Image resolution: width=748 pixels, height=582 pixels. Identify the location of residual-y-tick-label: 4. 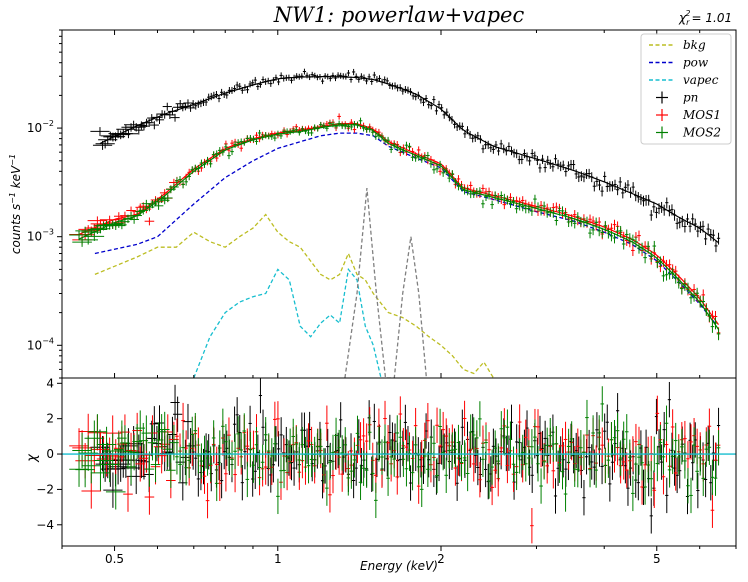
(50, 383).